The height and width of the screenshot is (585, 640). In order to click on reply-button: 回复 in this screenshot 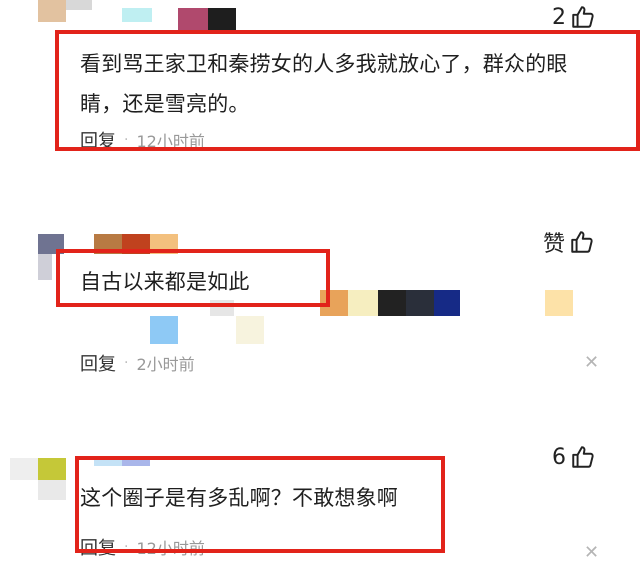, I will do `click(98, 363)`.